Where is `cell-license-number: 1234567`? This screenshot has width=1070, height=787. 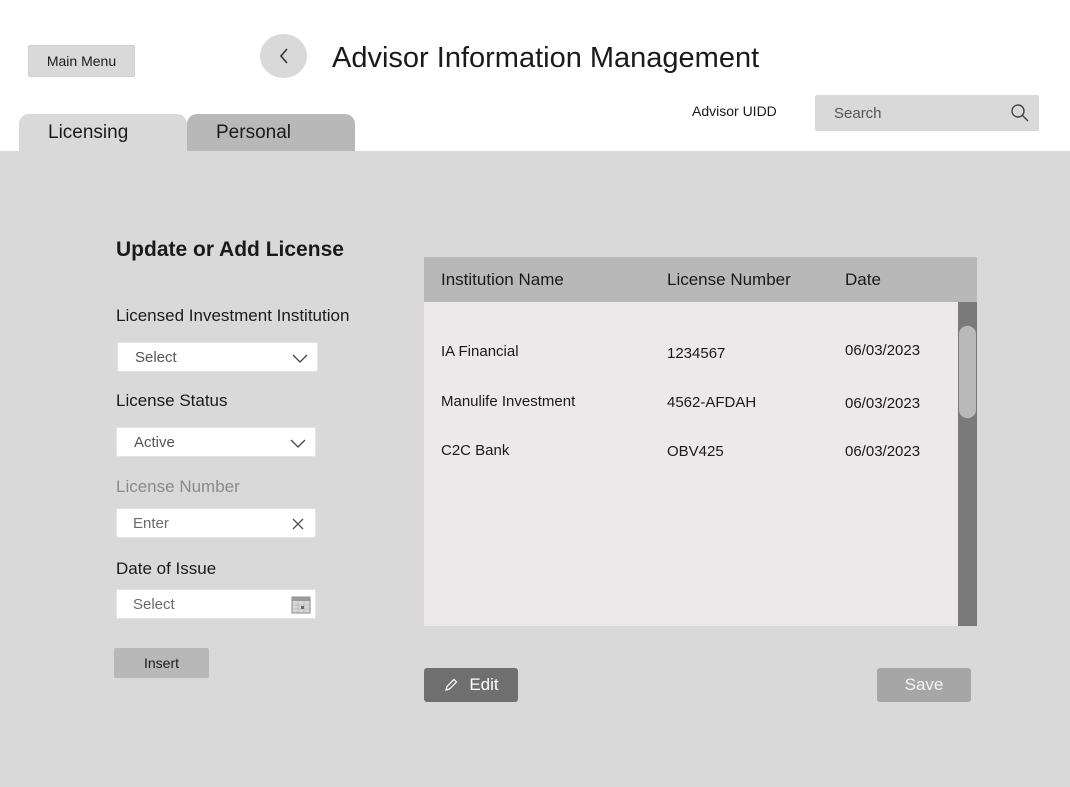 cell-license-number: 1234567 is located at coordinates (696, 353).